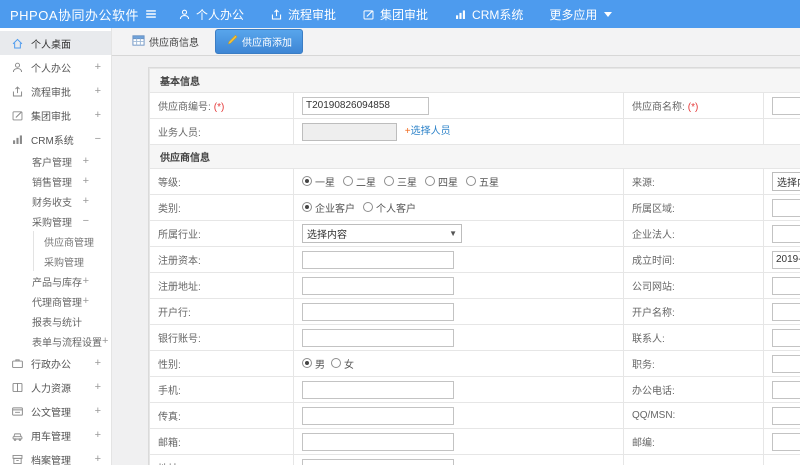 The image size is (800, 465). Describe the element at coordinates (55, 435) in the screenshot. I see `sidebar-item-vehicle-mgmt: 用车管理 +` at that location.